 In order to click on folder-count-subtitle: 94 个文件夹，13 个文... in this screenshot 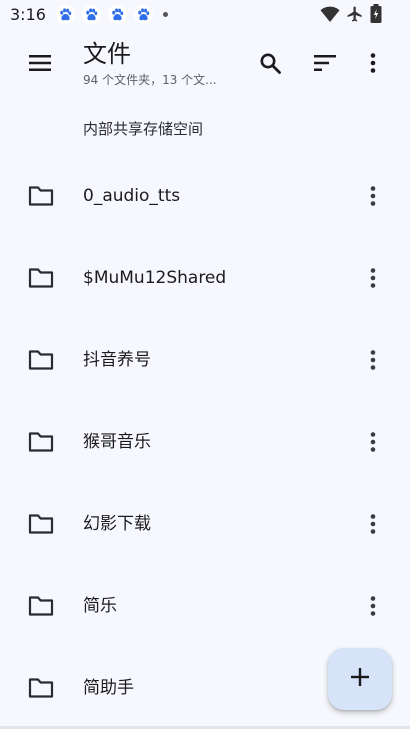, I will do `click(150, 80)`.